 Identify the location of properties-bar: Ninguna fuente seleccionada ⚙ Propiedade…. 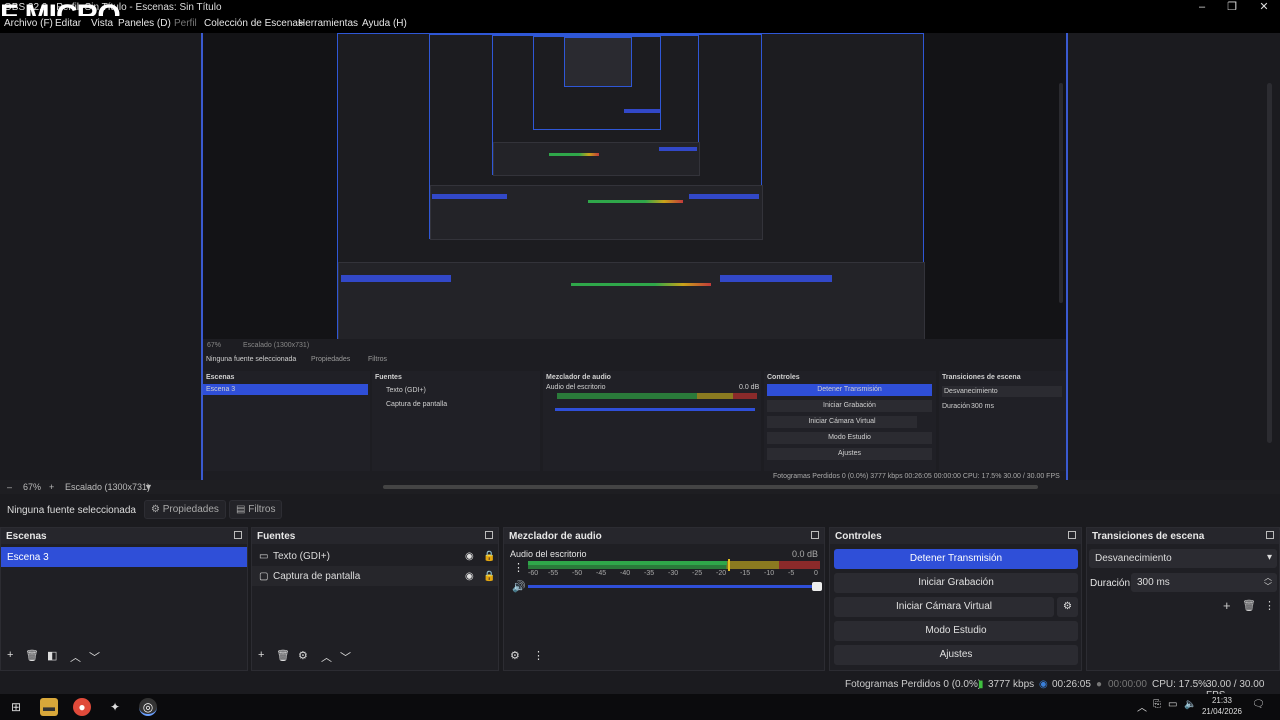
(640, 510).